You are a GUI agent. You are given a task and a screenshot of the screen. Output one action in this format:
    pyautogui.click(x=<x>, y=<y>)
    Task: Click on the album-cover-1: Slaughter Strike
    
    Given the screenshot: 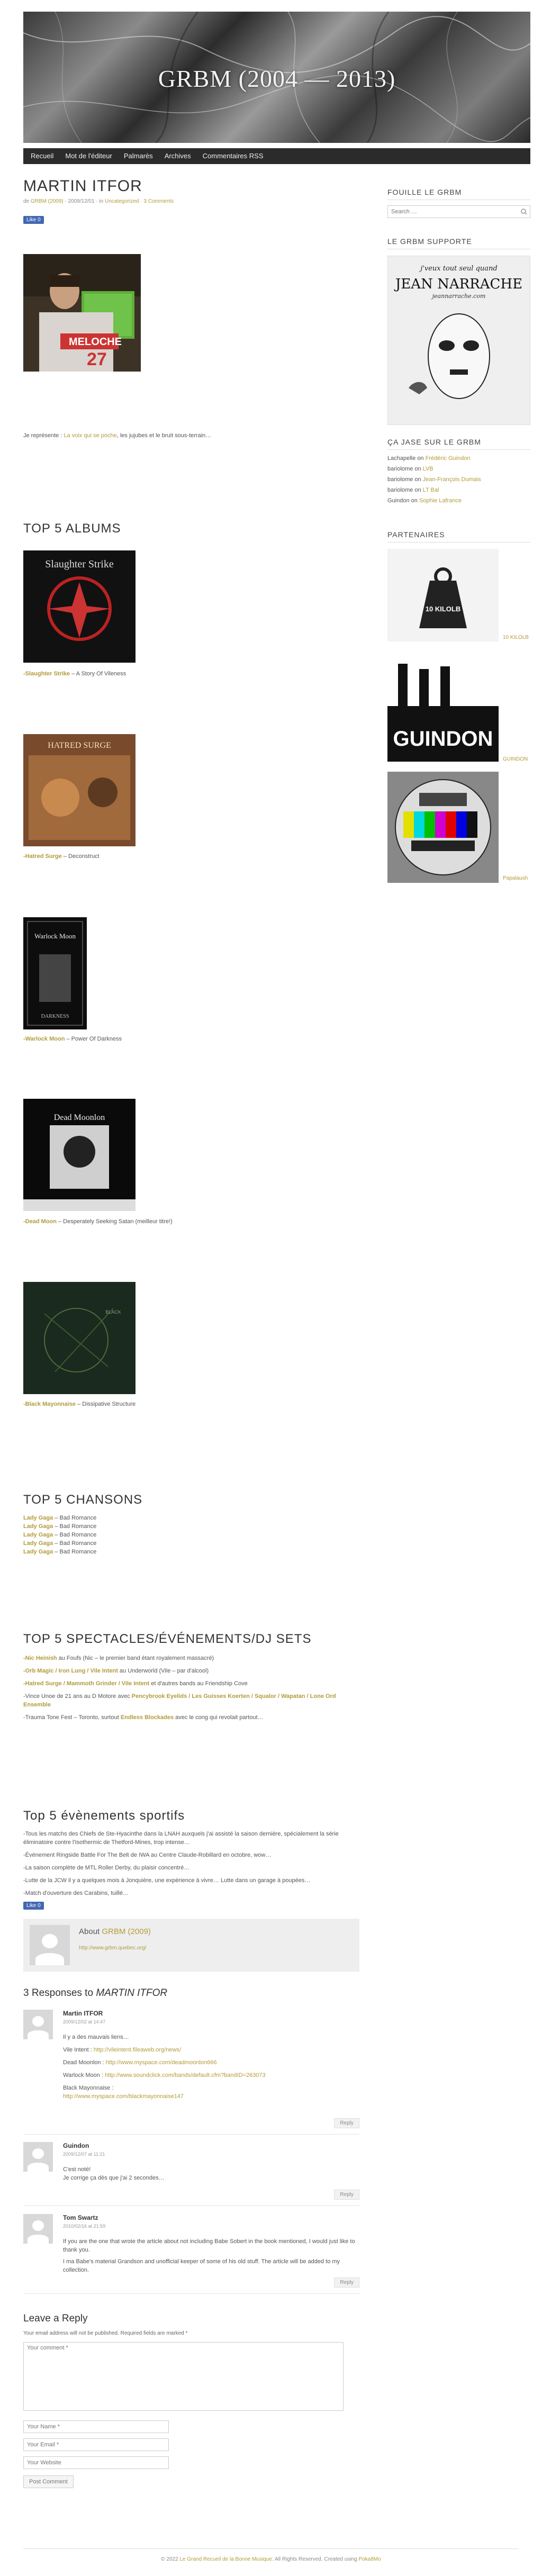 What is the action you would take?
    pyautogui.click(x=79, y=606)
    